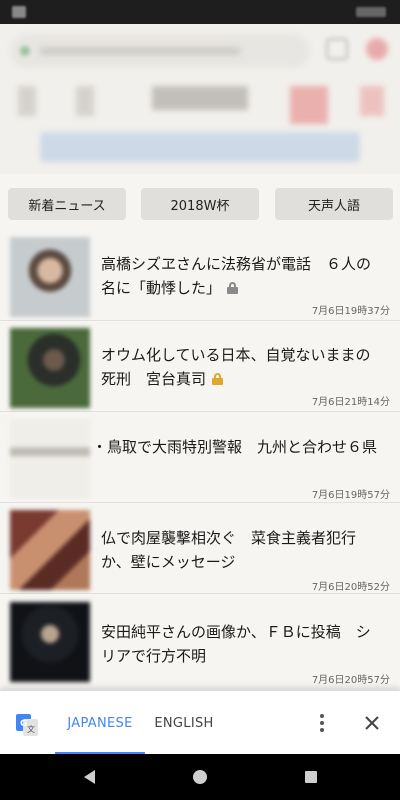  I want to click on tab-english: ENGLISH, so click(184, 723).